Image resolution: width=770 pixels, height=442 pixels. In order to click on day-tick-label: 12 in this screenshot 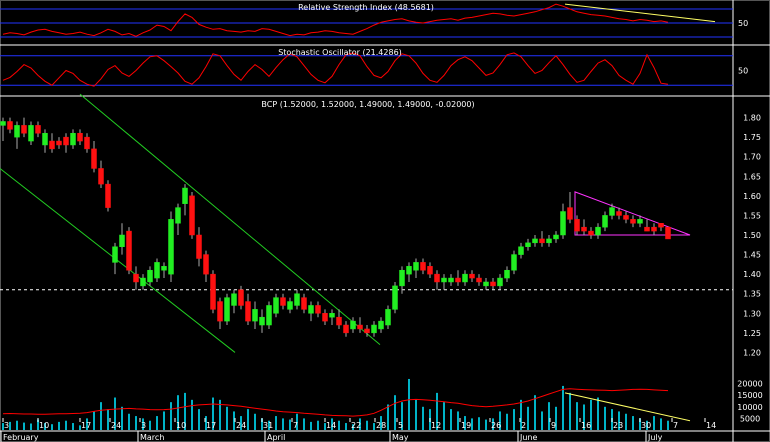, I will do `click(436, 425)`.